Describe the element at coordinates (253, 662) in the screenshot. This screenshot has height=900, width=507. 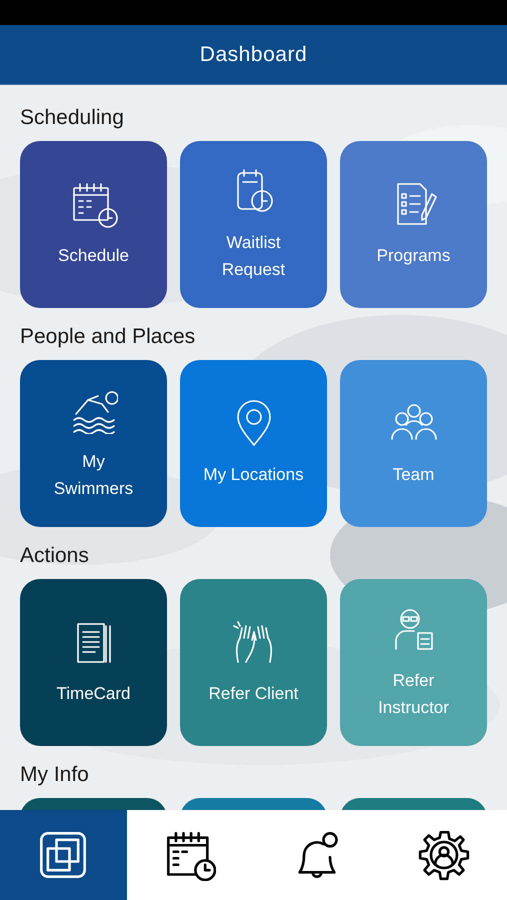
I see `dashboard-tile: Refer Client` at that location.